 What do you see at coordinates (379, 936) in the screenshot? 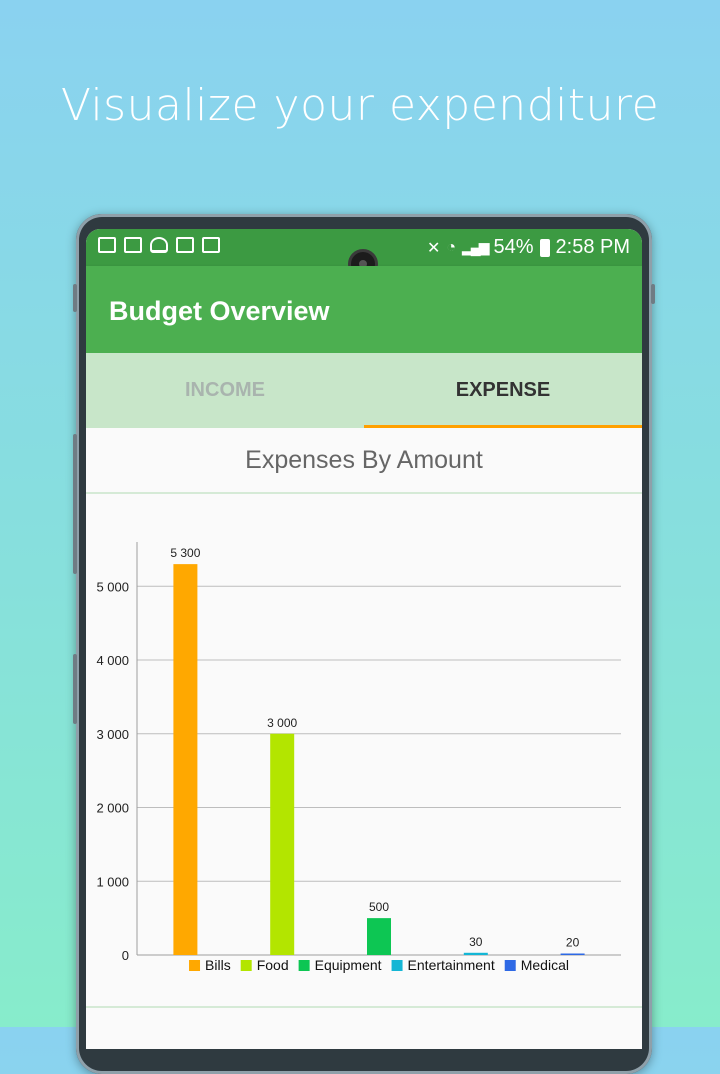
I see `bar-equipment` at bounding box center [379, 936].